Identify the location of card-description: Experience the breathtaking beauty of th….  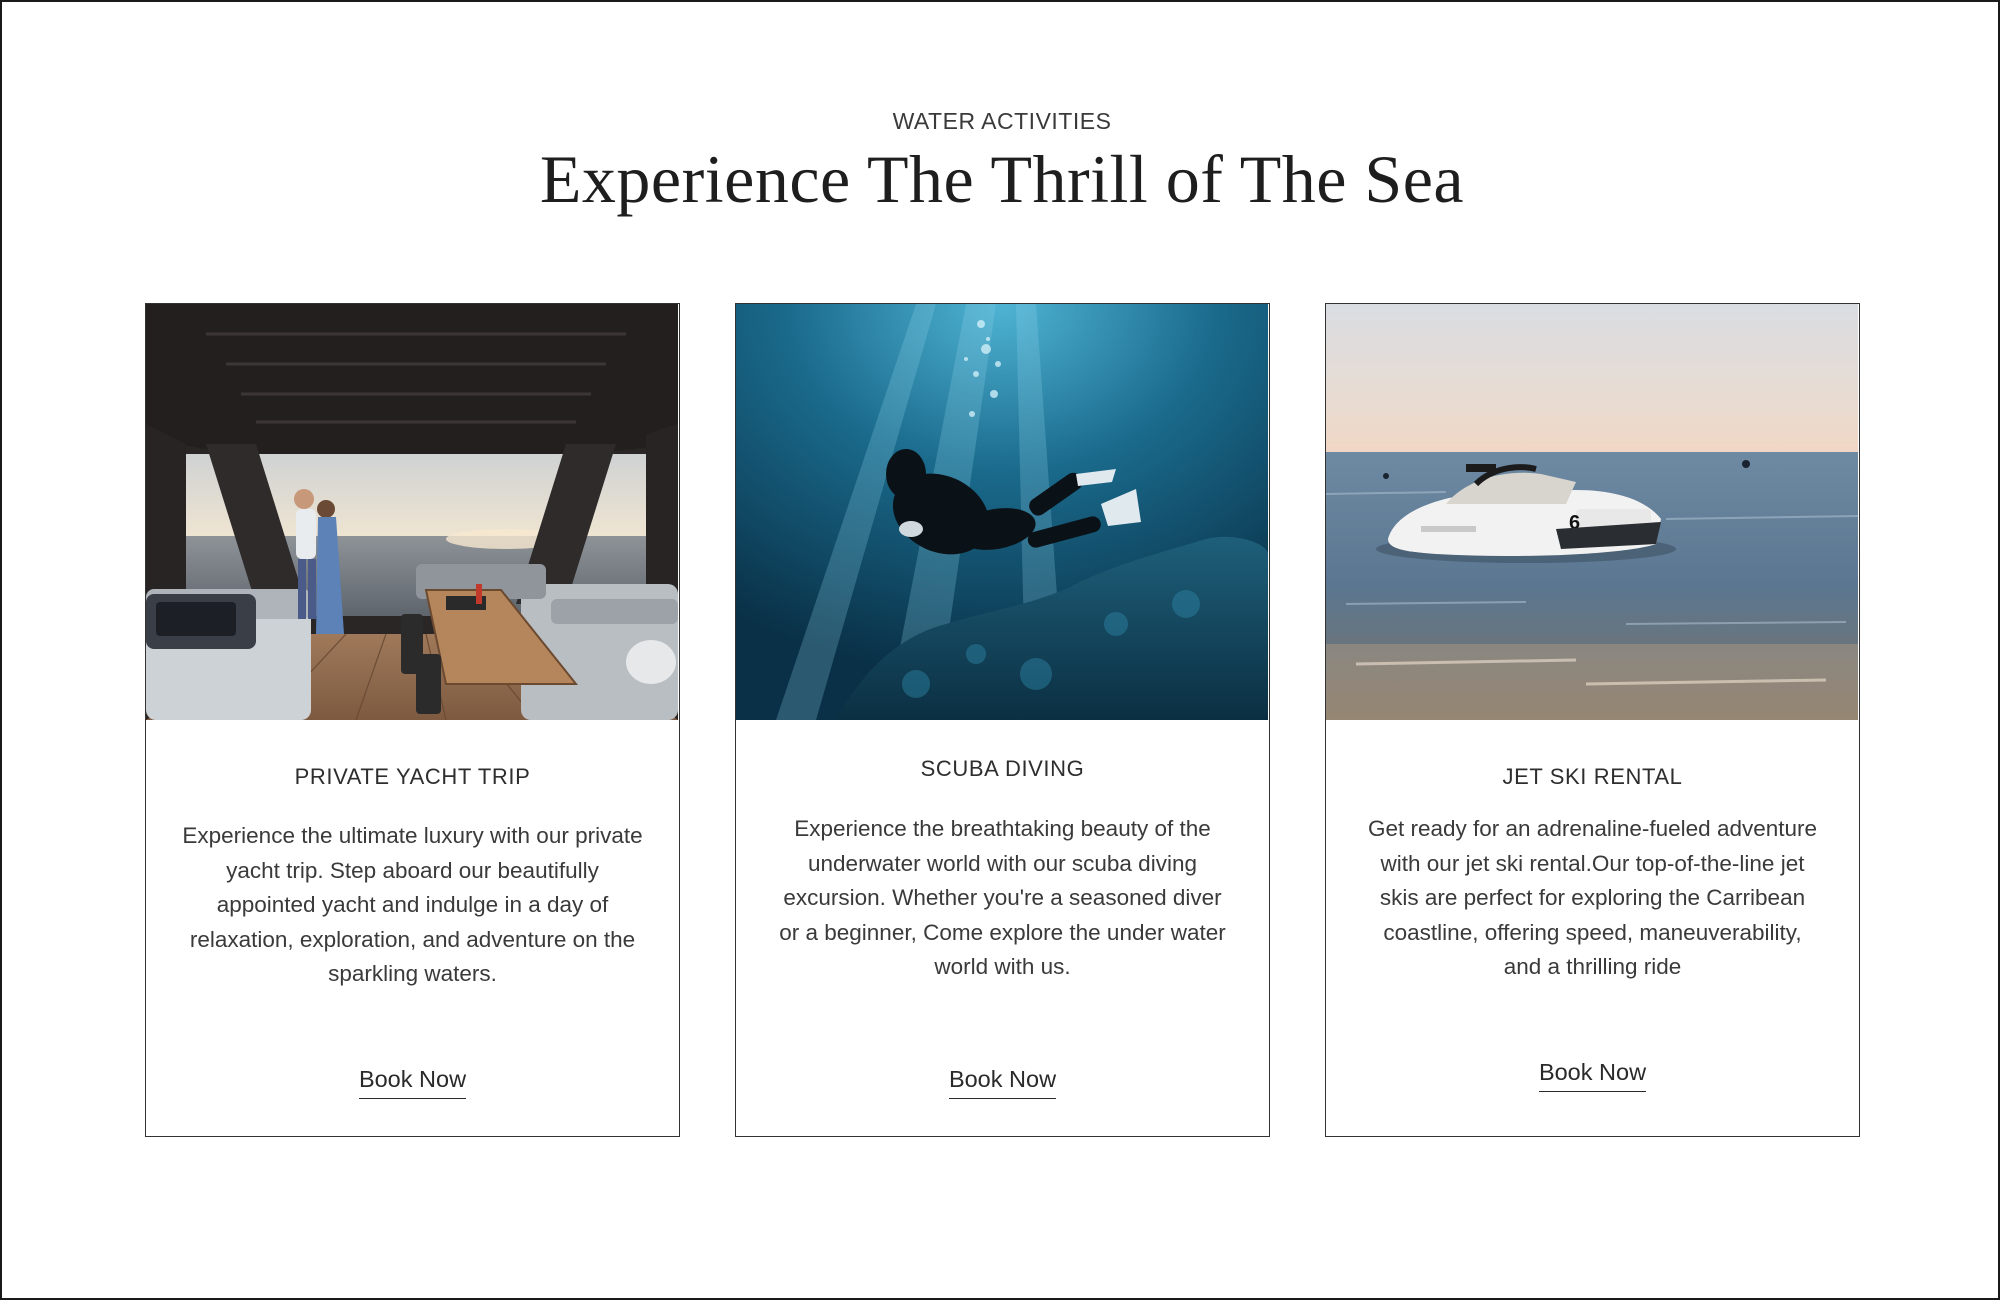
(1002, 898).